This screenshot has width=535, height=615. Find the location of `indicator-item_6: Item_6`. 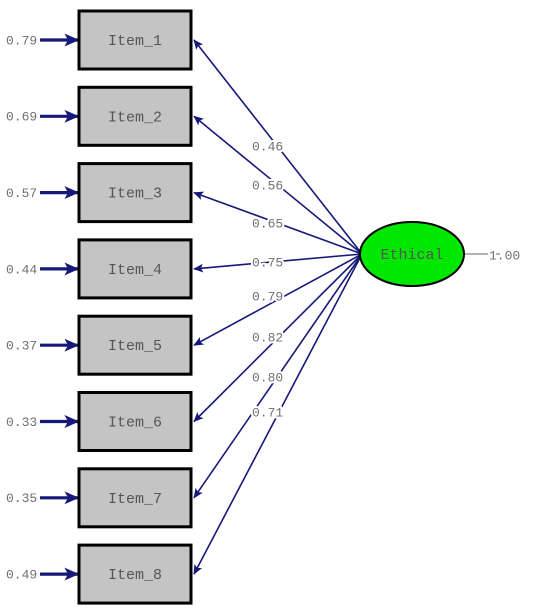

indicator-item_6: Item_6 is located at coordinates (135, 421).